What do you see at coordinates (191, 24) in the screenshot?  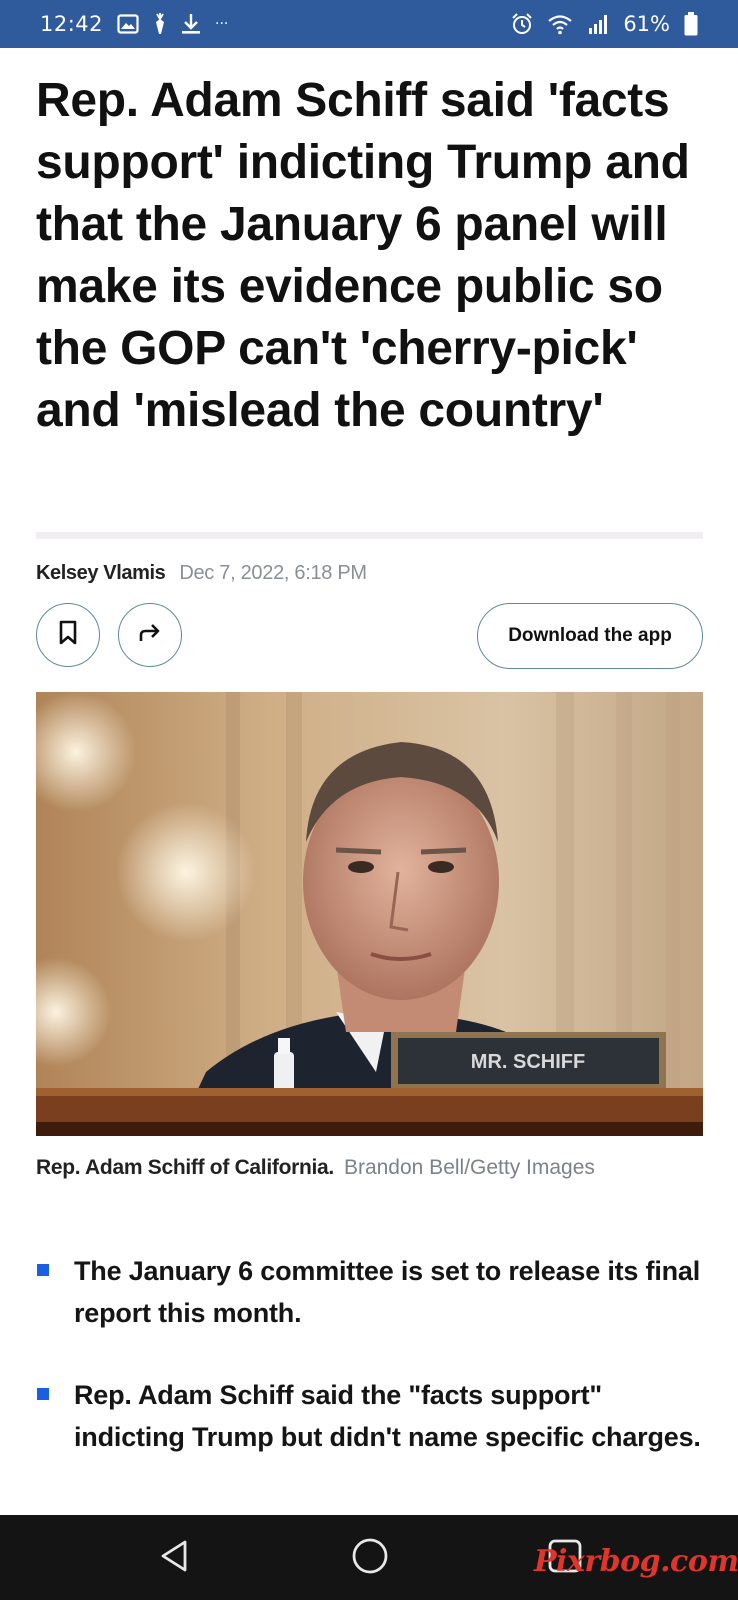 I see `download-icon` at bounding box center [191, 24].